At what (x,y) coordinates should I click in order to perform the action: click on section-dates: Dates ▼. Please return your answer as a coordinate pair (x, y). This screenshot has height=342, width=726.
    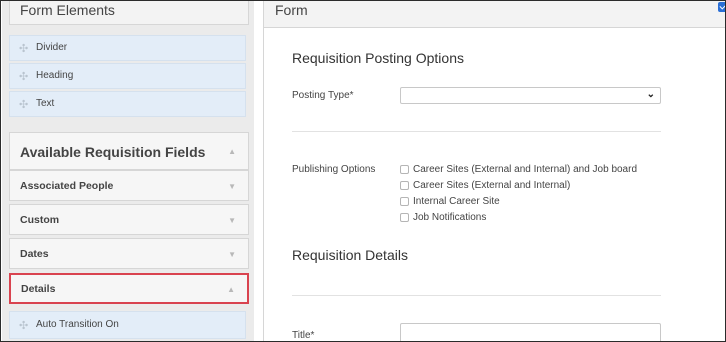
    Looking at the image, I should click on (129, 253).